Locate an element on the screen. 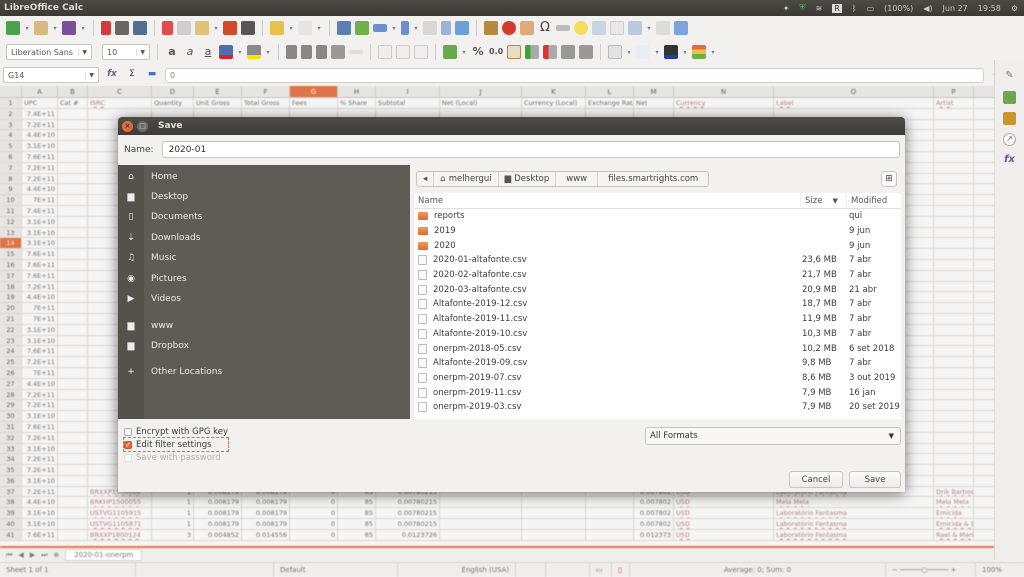  conditional-dropdown: ▾ is located at coordinates (713, 52).